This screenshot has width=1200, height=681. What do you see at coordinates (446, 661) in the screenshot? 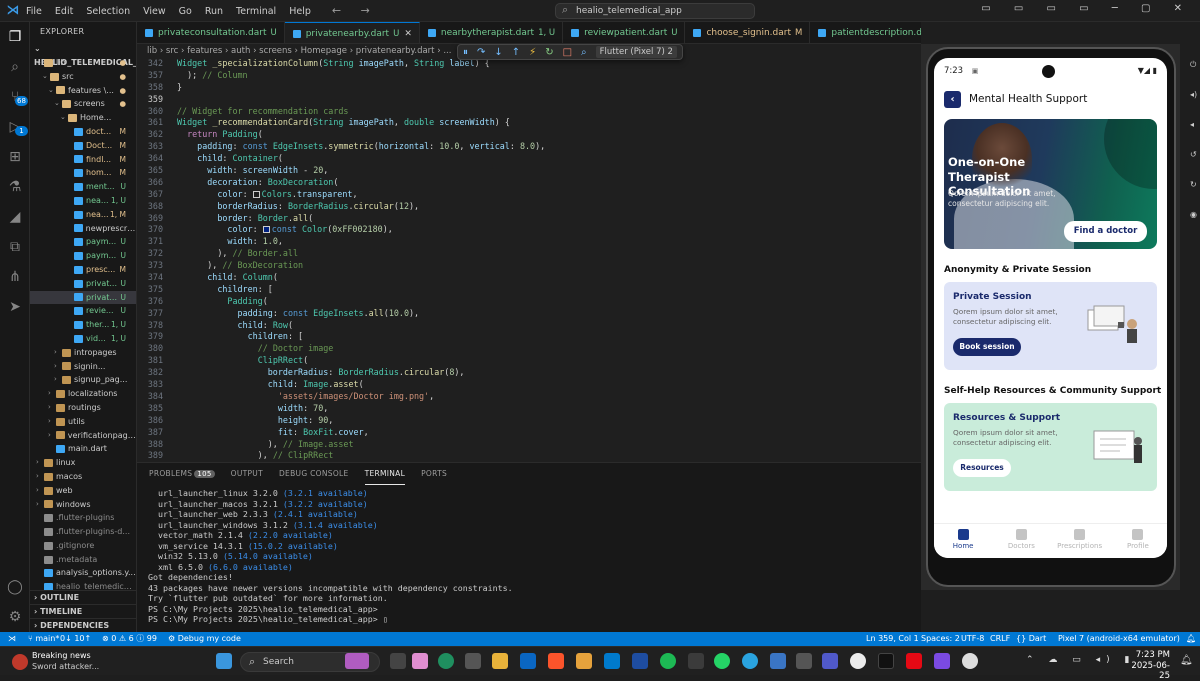
I see `edge-icon` at bounding box center [446, 661].